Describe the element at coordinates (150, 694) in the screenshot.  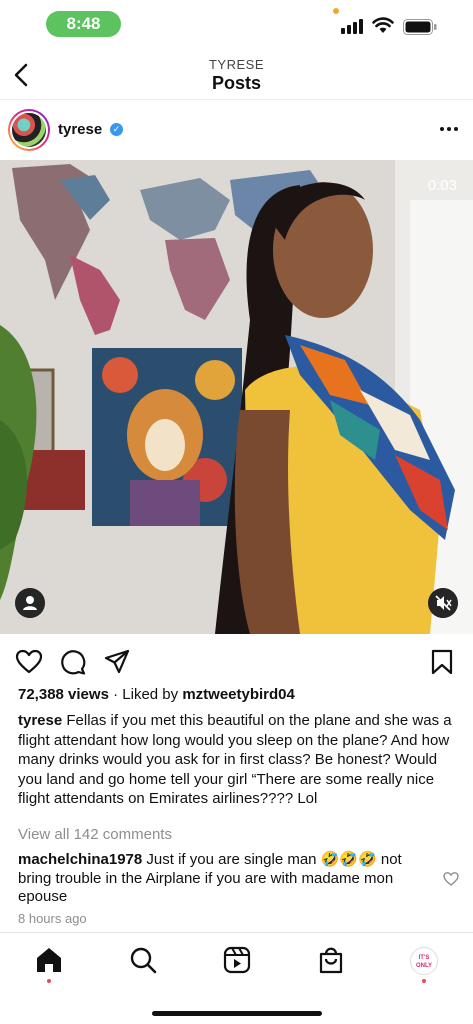
I see `liked-by-label: Liked by` at that location.